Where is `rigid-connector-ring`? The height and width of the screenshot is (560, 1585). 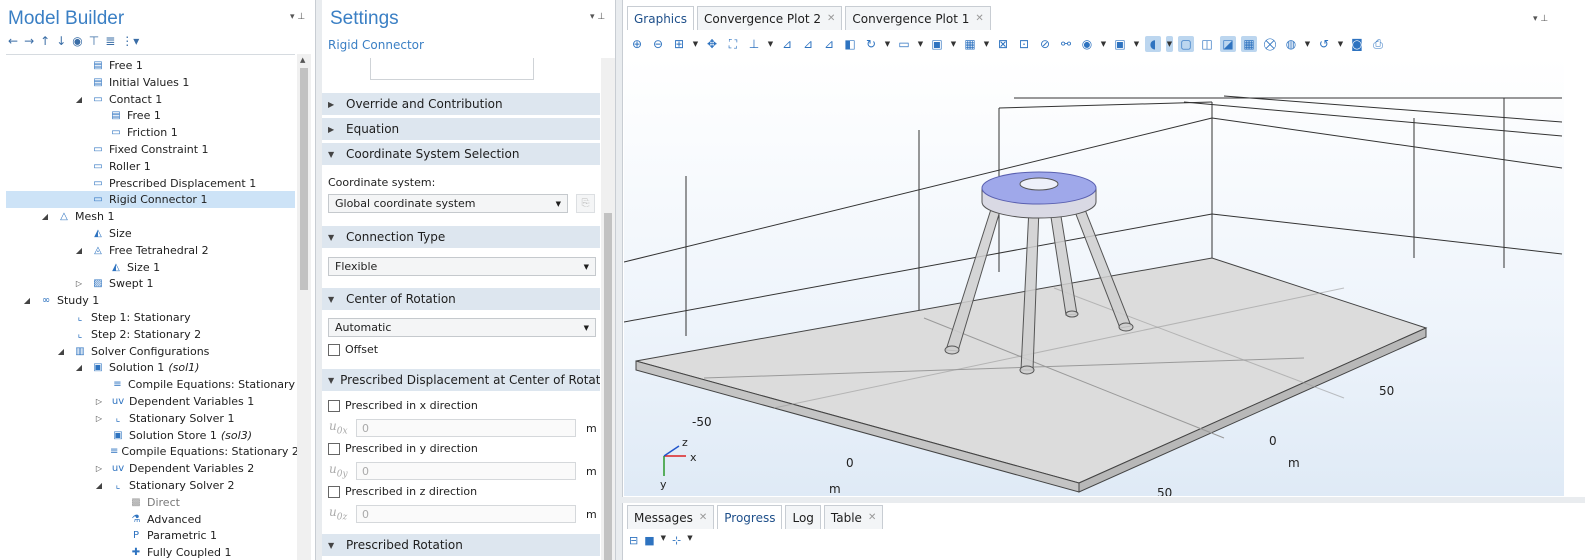 rigid-connector-ring is located at coordinates (1039, 195).